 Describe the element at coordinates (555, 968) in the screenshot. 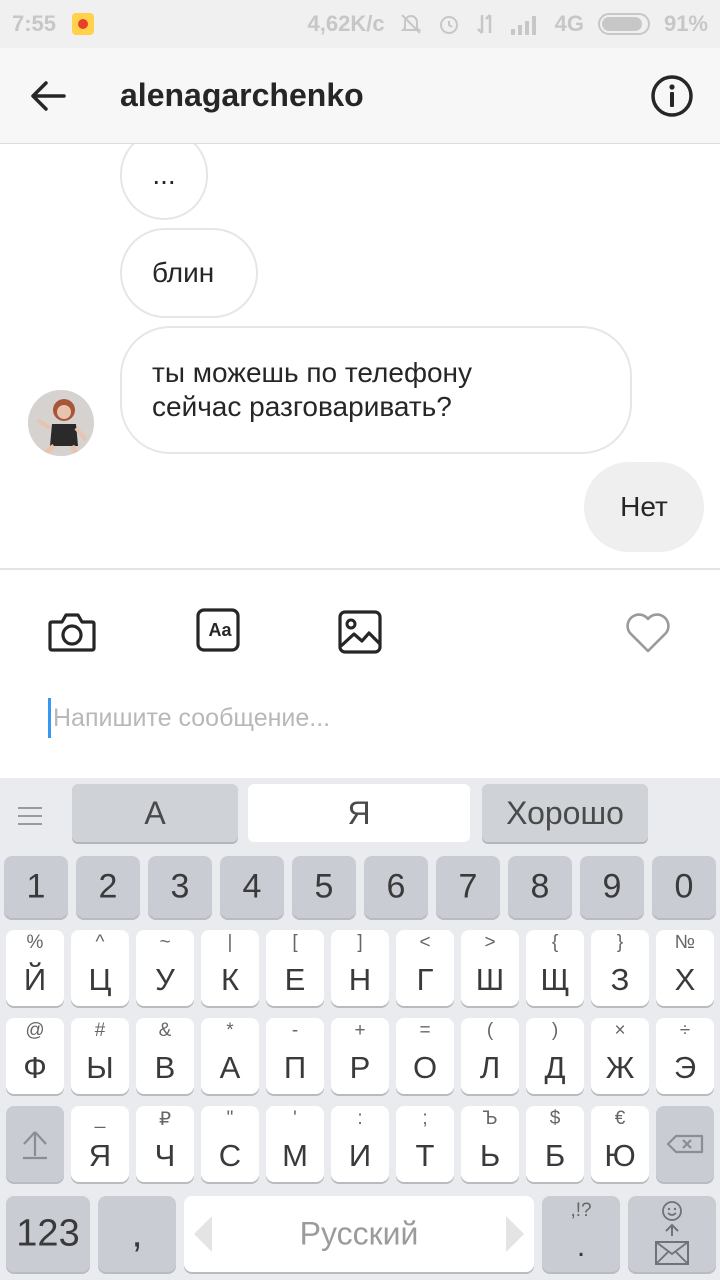

I see `key-letter: {Щ` at that location.